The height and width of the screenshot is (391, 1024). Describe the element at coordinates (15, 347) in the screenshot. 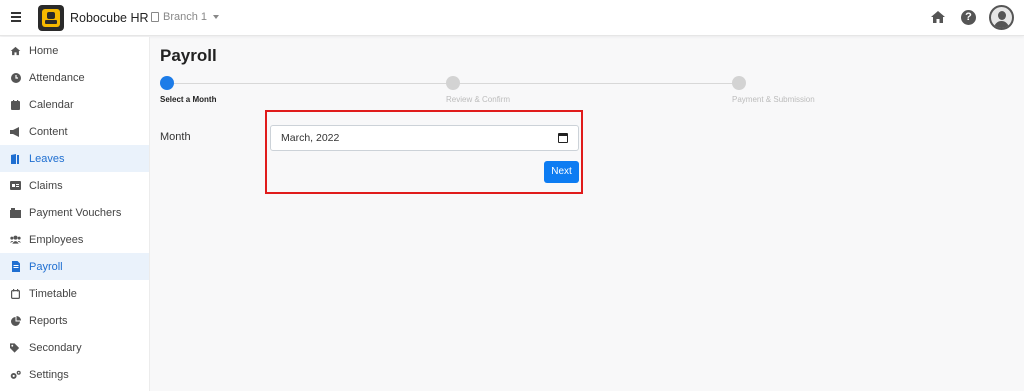

I see `tags-icon` at that location.